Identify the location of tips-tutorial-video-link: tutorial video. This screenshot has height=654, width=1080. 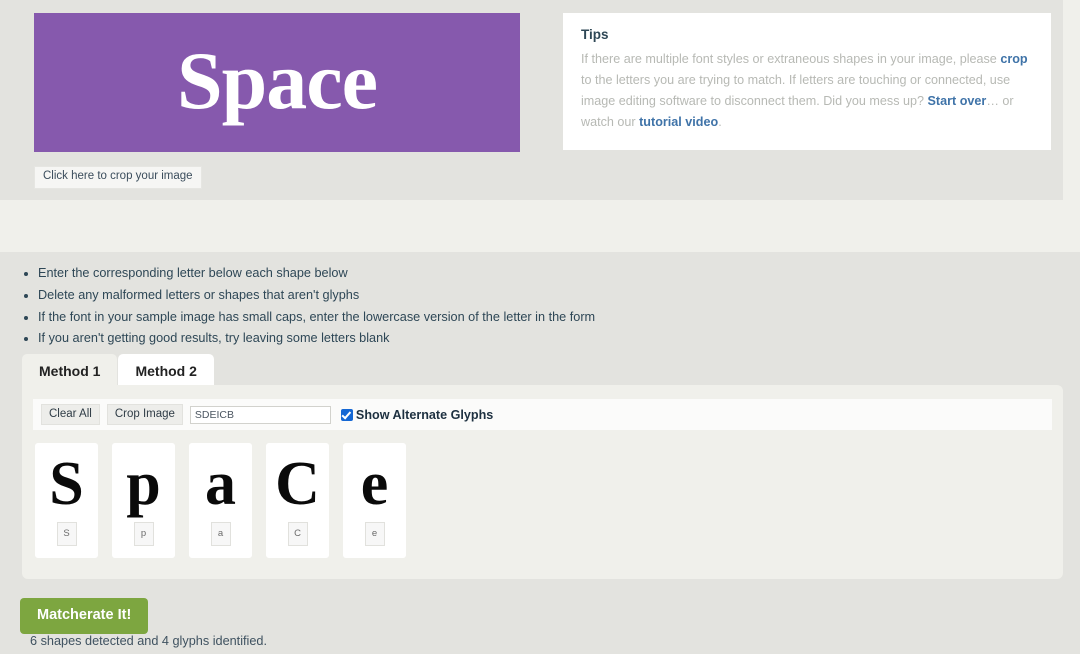
(678, 122).